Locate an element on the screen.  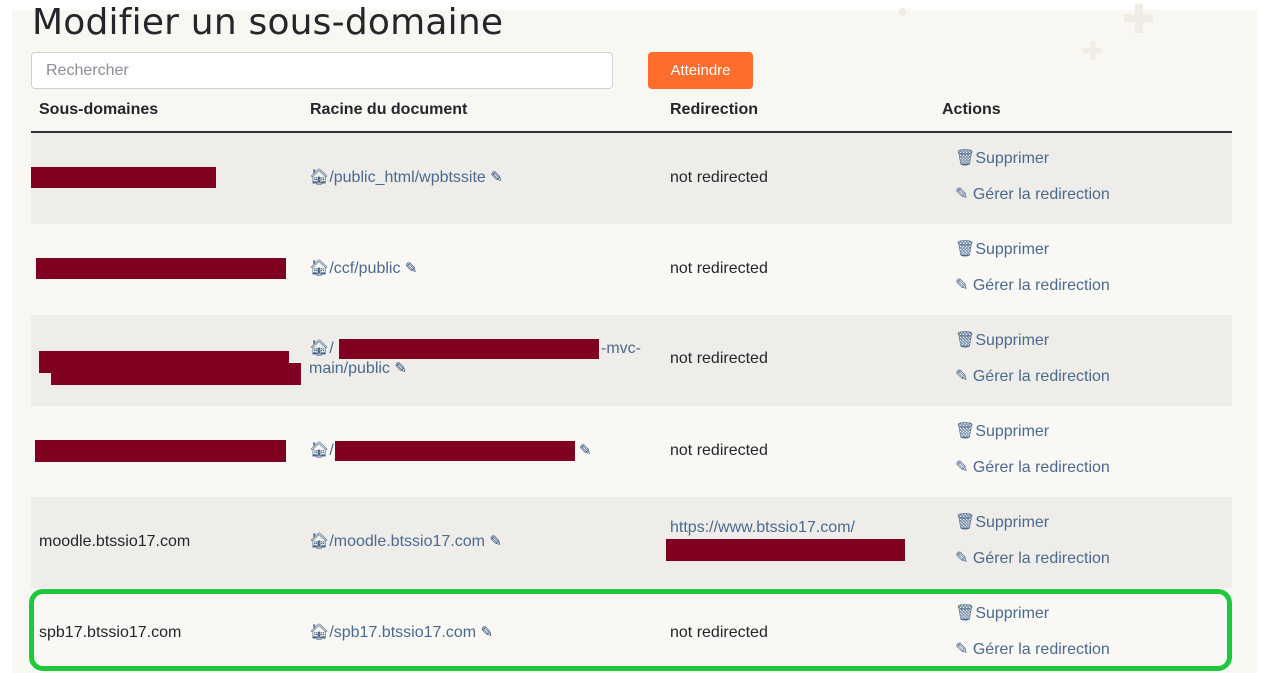
column-header-redirection: Redirection is located at coordinates (714, 109).